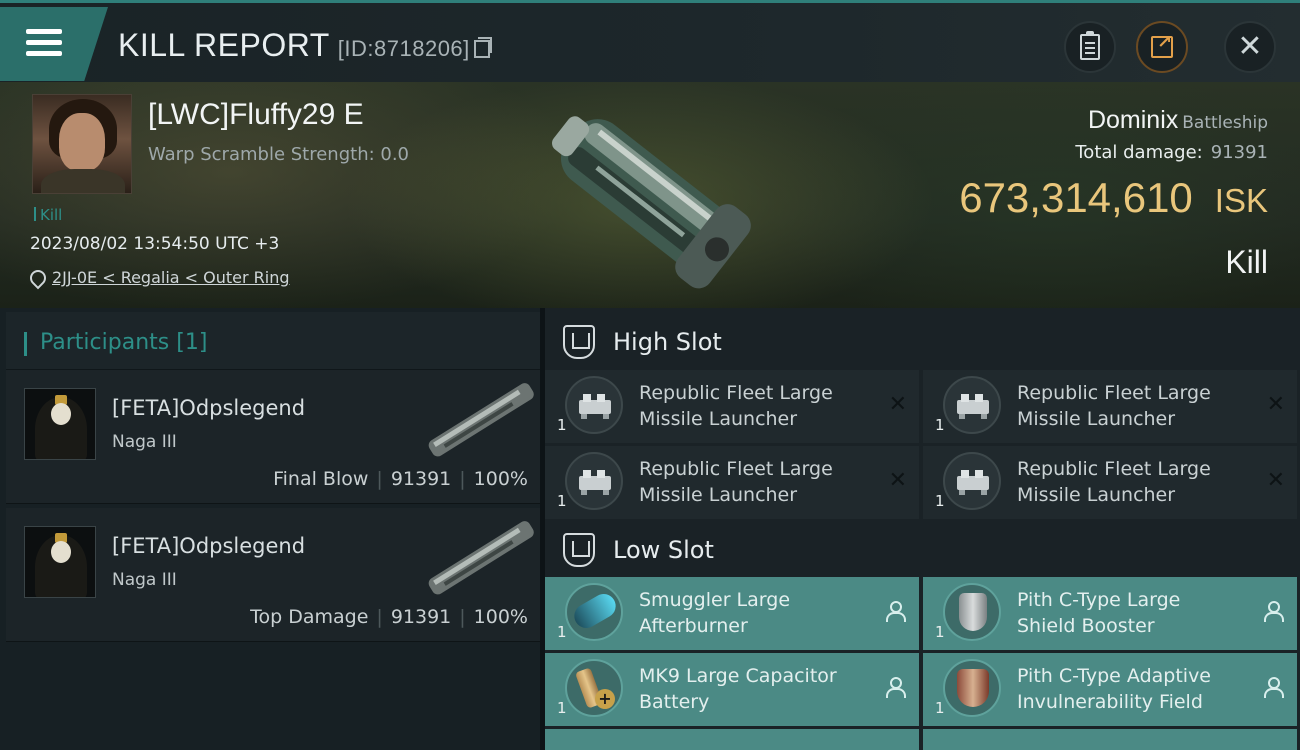  I want to click on victim-avatar, so click(82, 144).